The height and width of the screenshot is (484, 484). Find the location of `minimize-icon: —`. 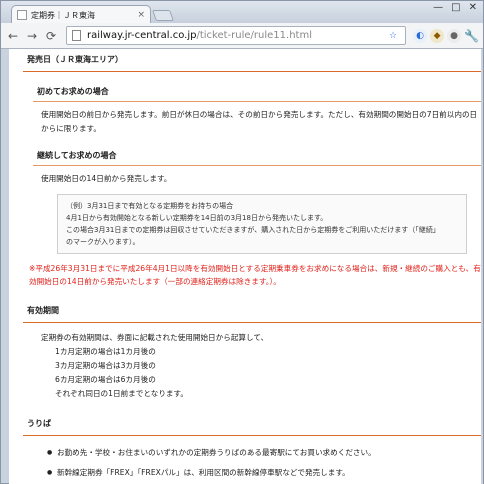

minimize-icon: — is located at coordinates (438, 7).